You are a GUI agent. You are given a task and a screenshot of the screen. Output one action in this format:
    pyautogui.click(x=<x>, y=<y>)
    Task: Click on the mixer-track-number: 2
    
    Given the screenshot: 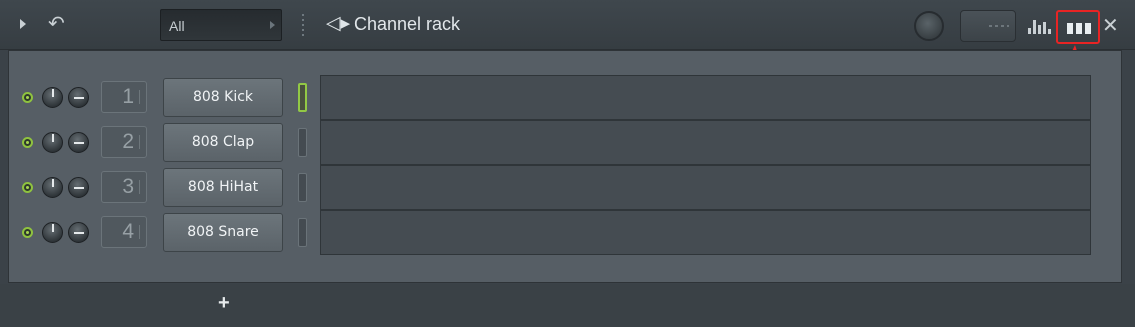 What is the action you would take?
    pyautogui.click(x=128, y=141)
    